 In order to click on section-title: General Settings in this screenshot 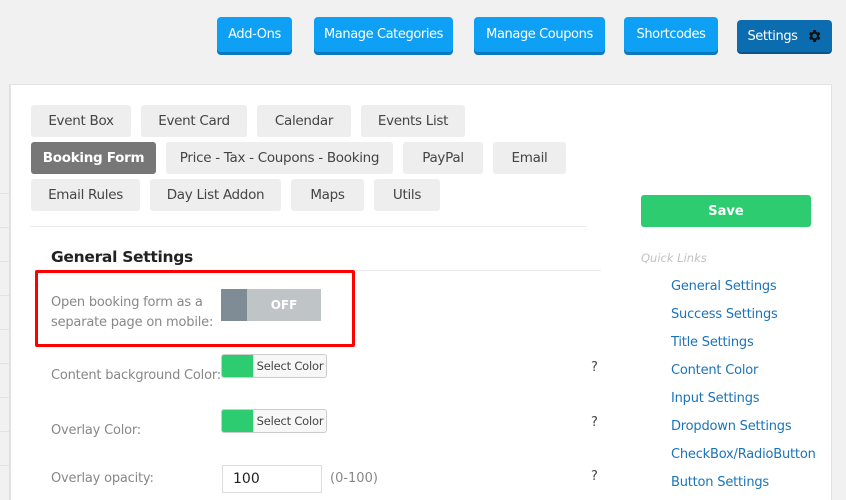, I will do `click(122, 257)`.